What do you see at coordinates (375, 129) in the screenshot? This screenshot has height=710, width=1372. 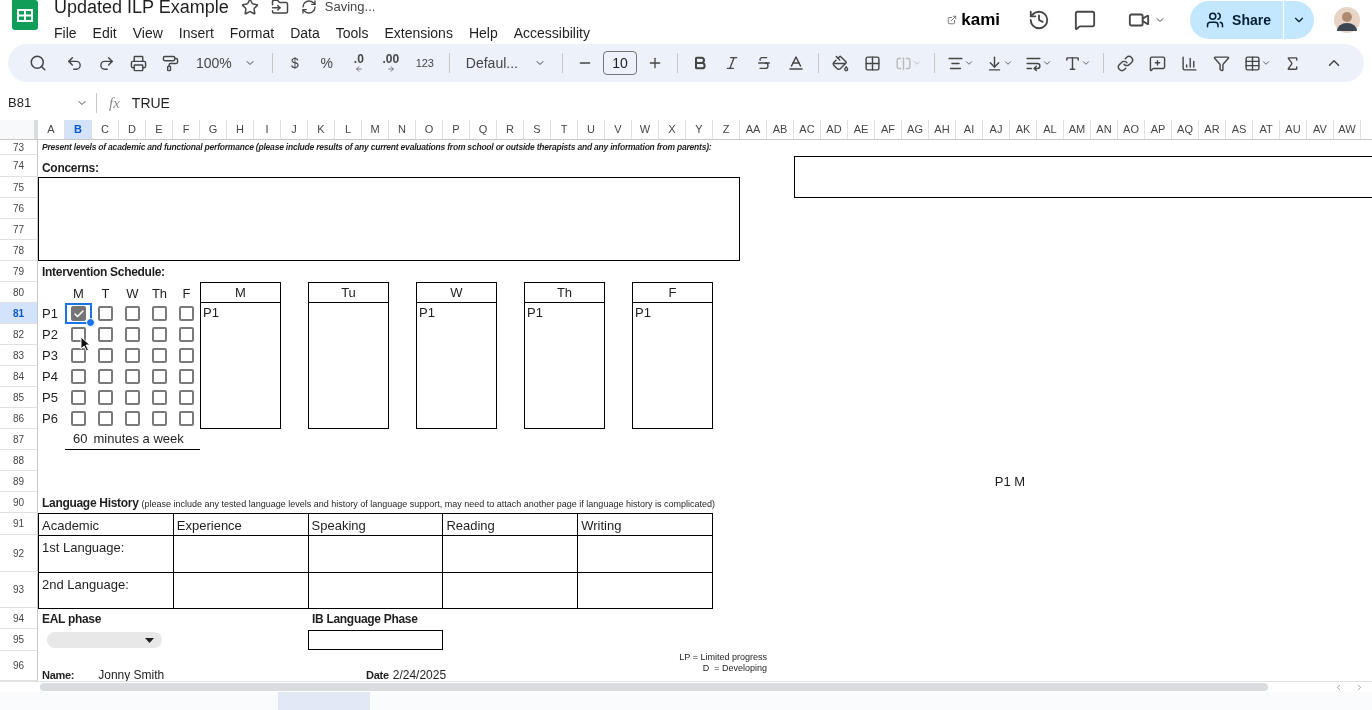 I see `column-header: M` at bounding box center [375, 129].